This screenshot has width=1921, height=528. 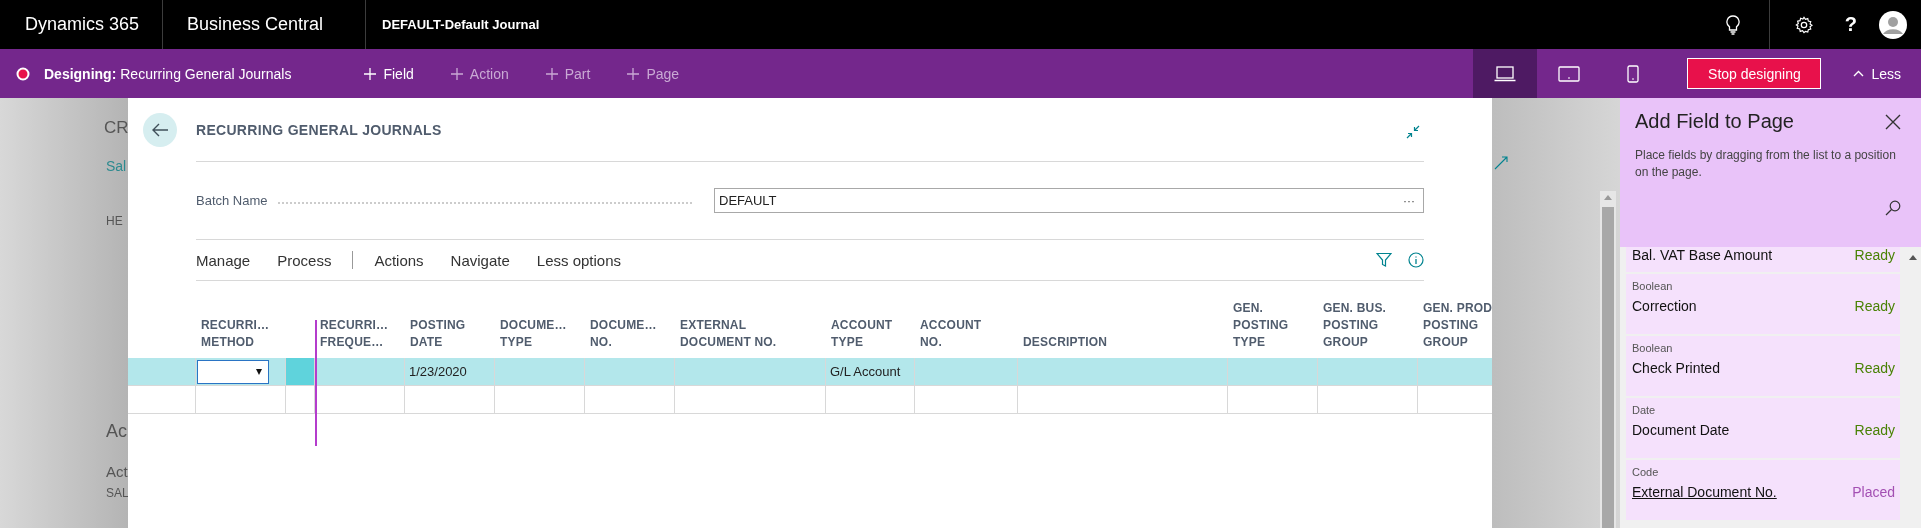 What do you see at coordinates (1633, 73) in the screenshot?
I see `phone-icon` at bounding box center [1633, 73].